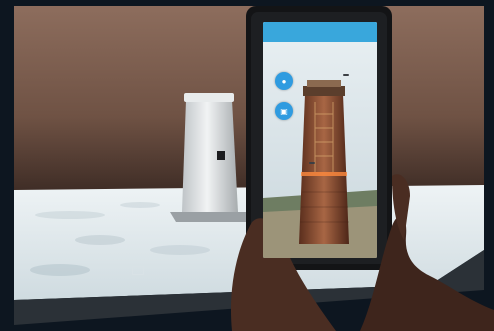 Image resolution: width=494 pixels, height=331 pixels. I want to click on camera-button: ●, so click(284, 81).